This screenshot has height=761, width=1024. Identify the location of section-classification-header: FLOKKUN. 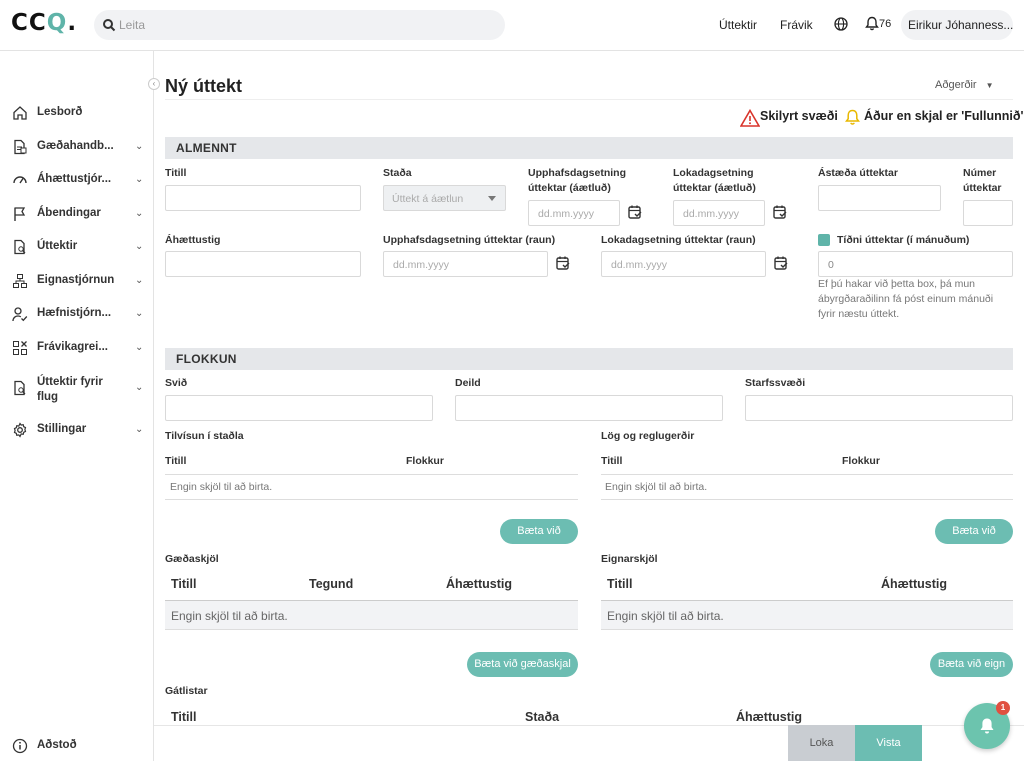
(589, 359).